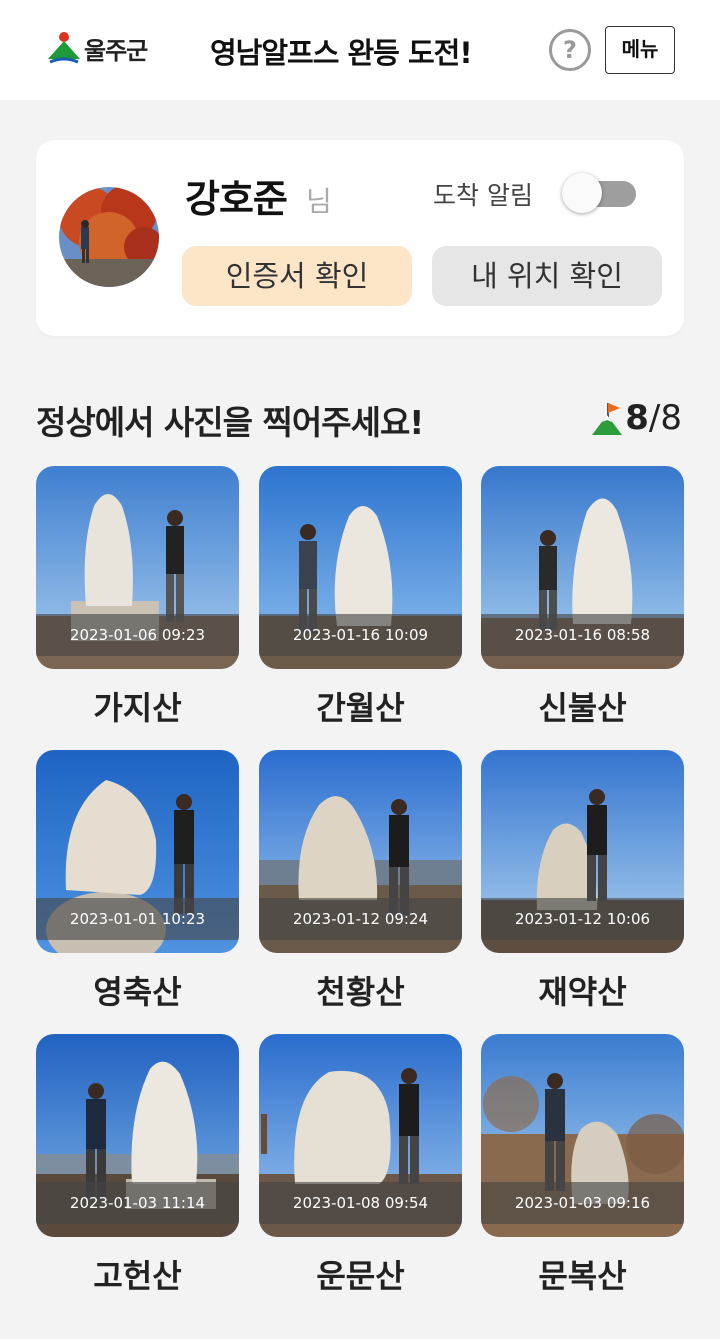 The width and height of the screenshot is (720, 1339). I want to click on user-name-suffix: 님, so click(319, 201).